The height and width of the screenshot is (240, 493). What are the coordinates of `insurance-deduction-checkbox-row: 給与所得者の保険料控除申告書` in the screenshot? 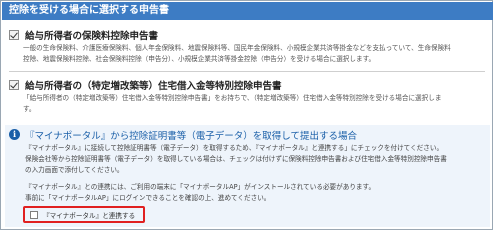 It's located at (83, 35).